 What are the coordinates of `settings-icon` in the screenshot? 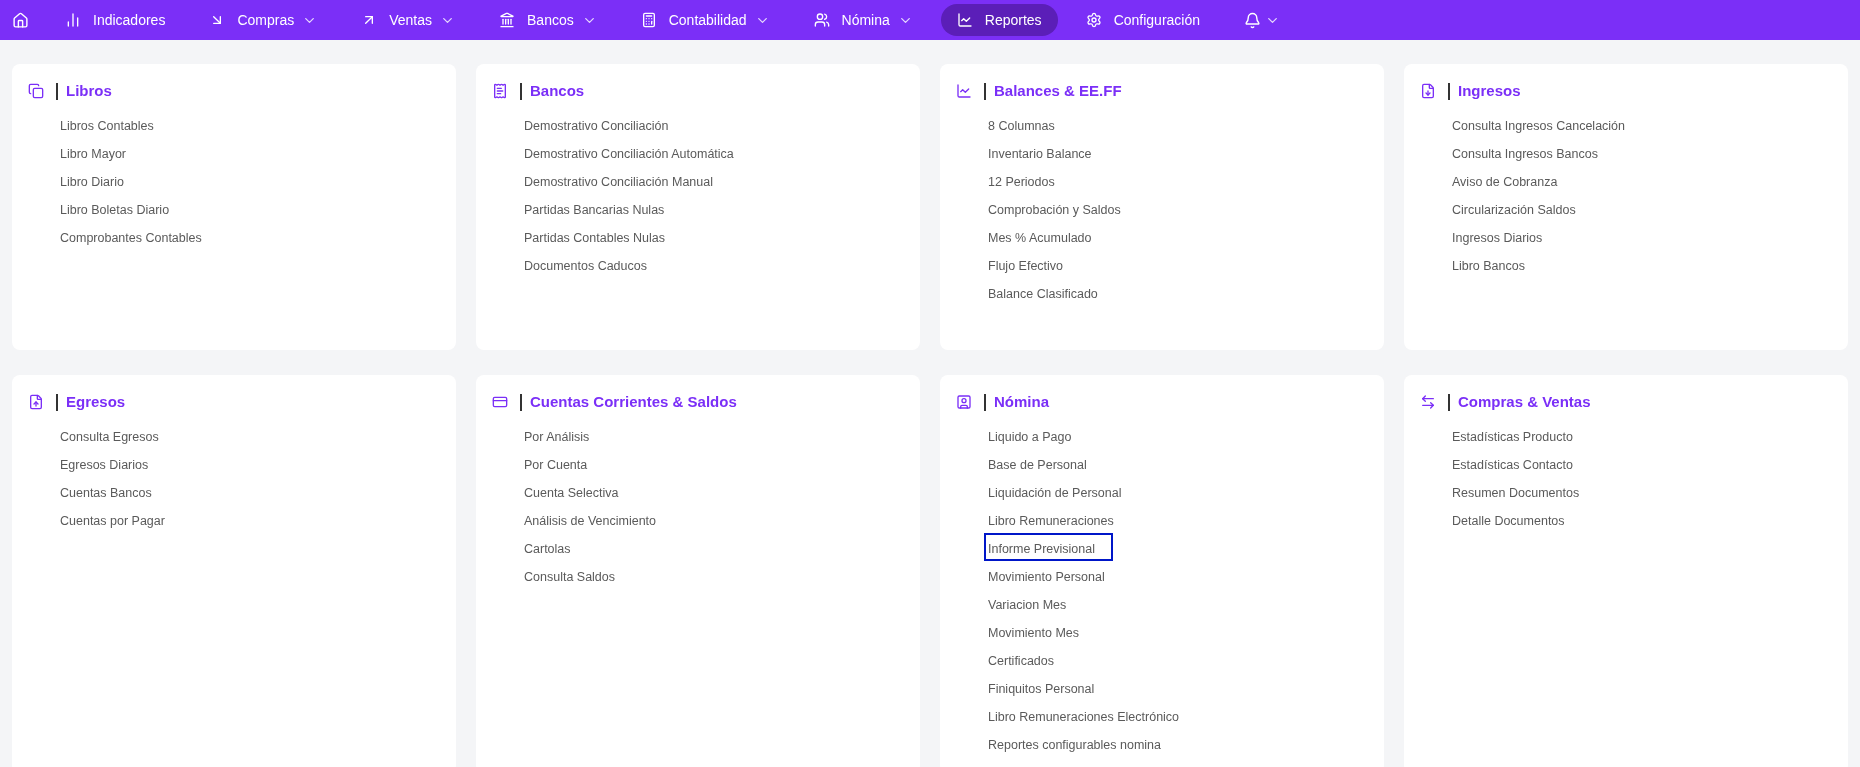 It's located at (1093, 20).